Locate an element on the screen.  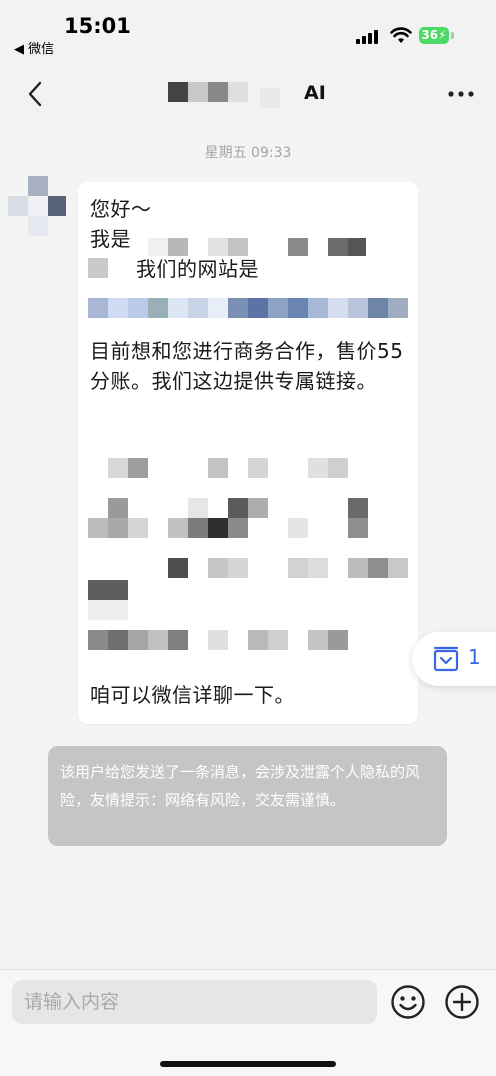
home-indicator is located at coordinates (248, 1064).